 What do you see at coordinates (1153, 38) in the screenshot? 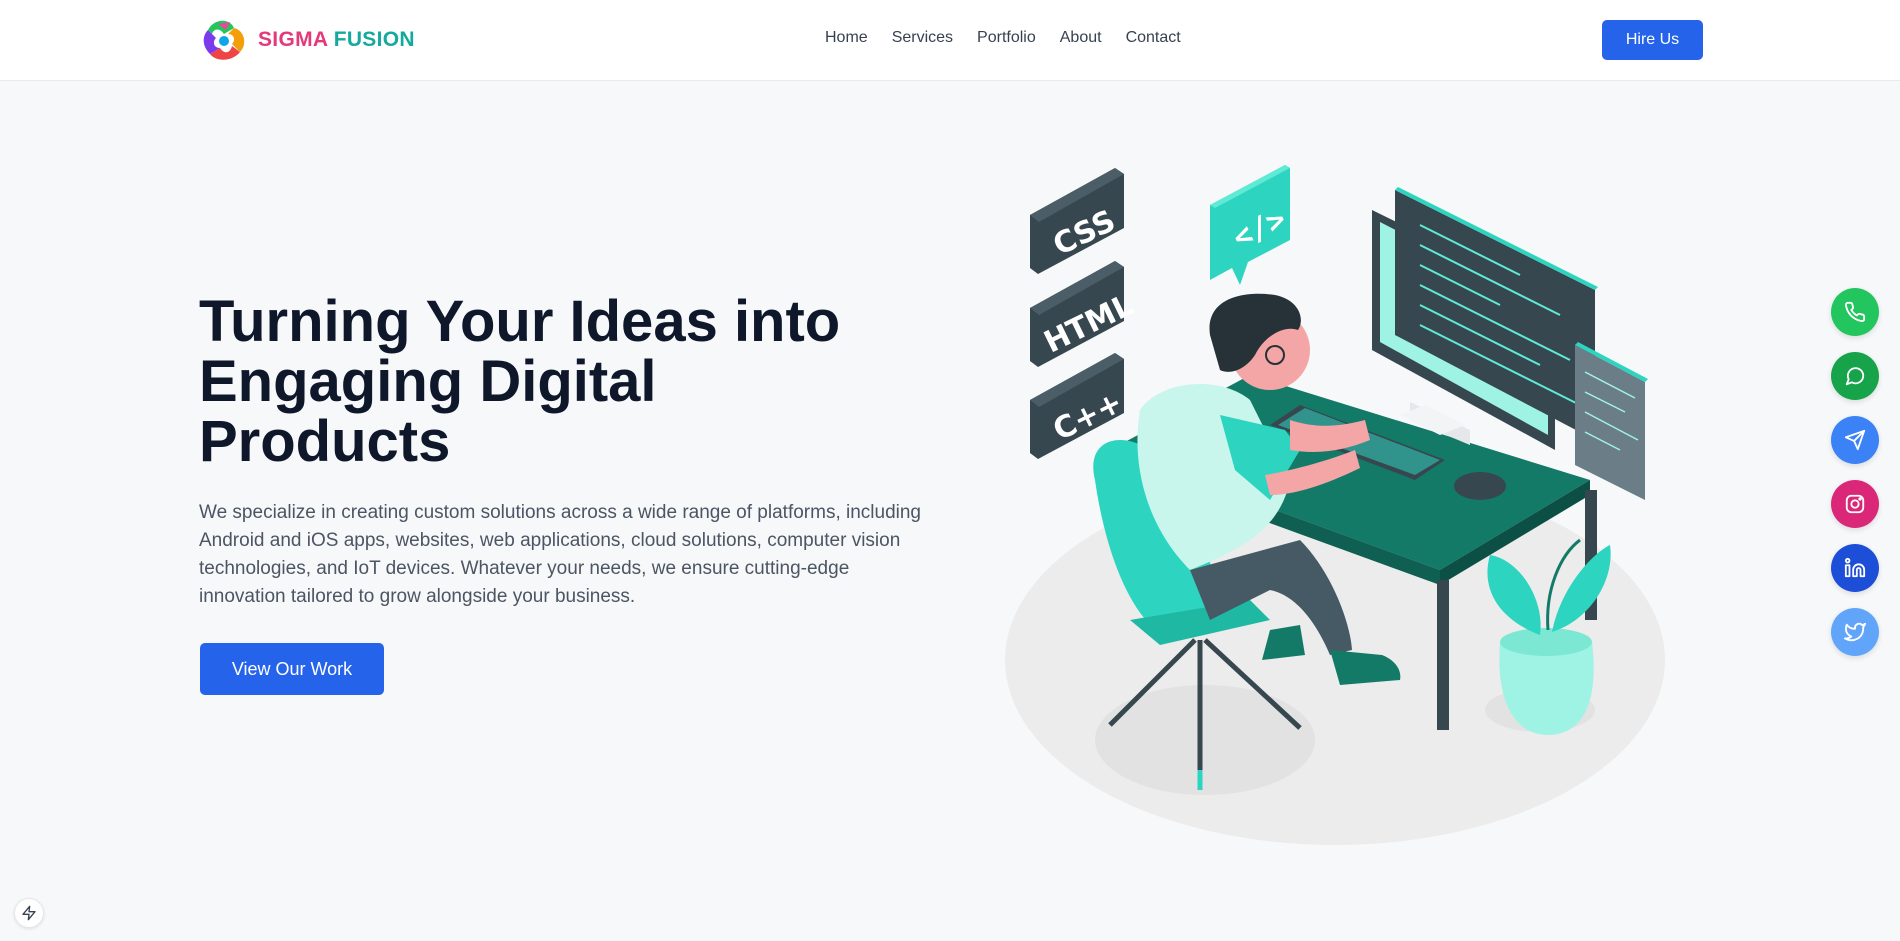
I see `nav-contact: Contact` at bounding box center [1153, 38].